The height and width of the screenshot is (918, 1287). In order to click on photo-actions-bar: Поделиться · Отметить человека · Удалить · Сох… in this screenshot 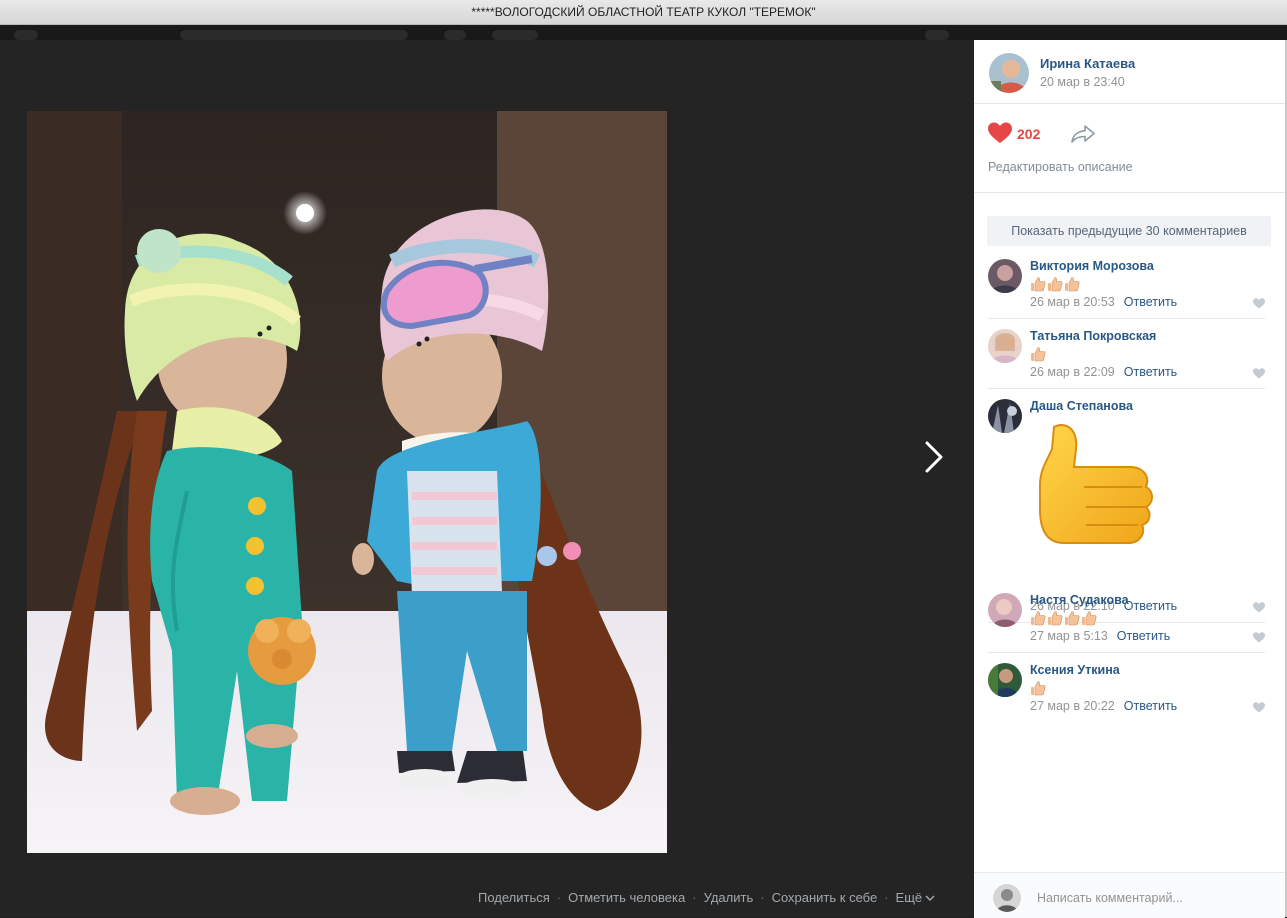, I will do `click(706, 900)`.